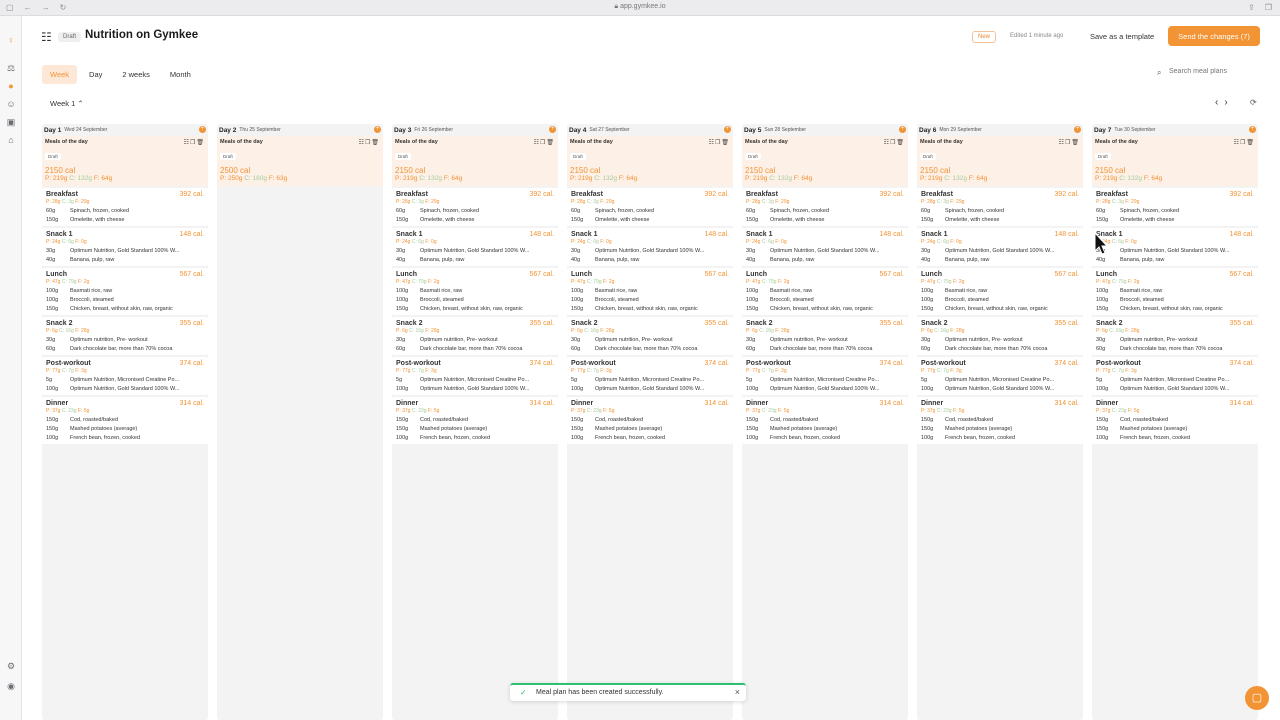 The image size is (1280, 720). Describe the element at coordinates (650, 331) in the screenshot. I see `meal-macros: P: 6g C: 16g F: 28g` at that location.